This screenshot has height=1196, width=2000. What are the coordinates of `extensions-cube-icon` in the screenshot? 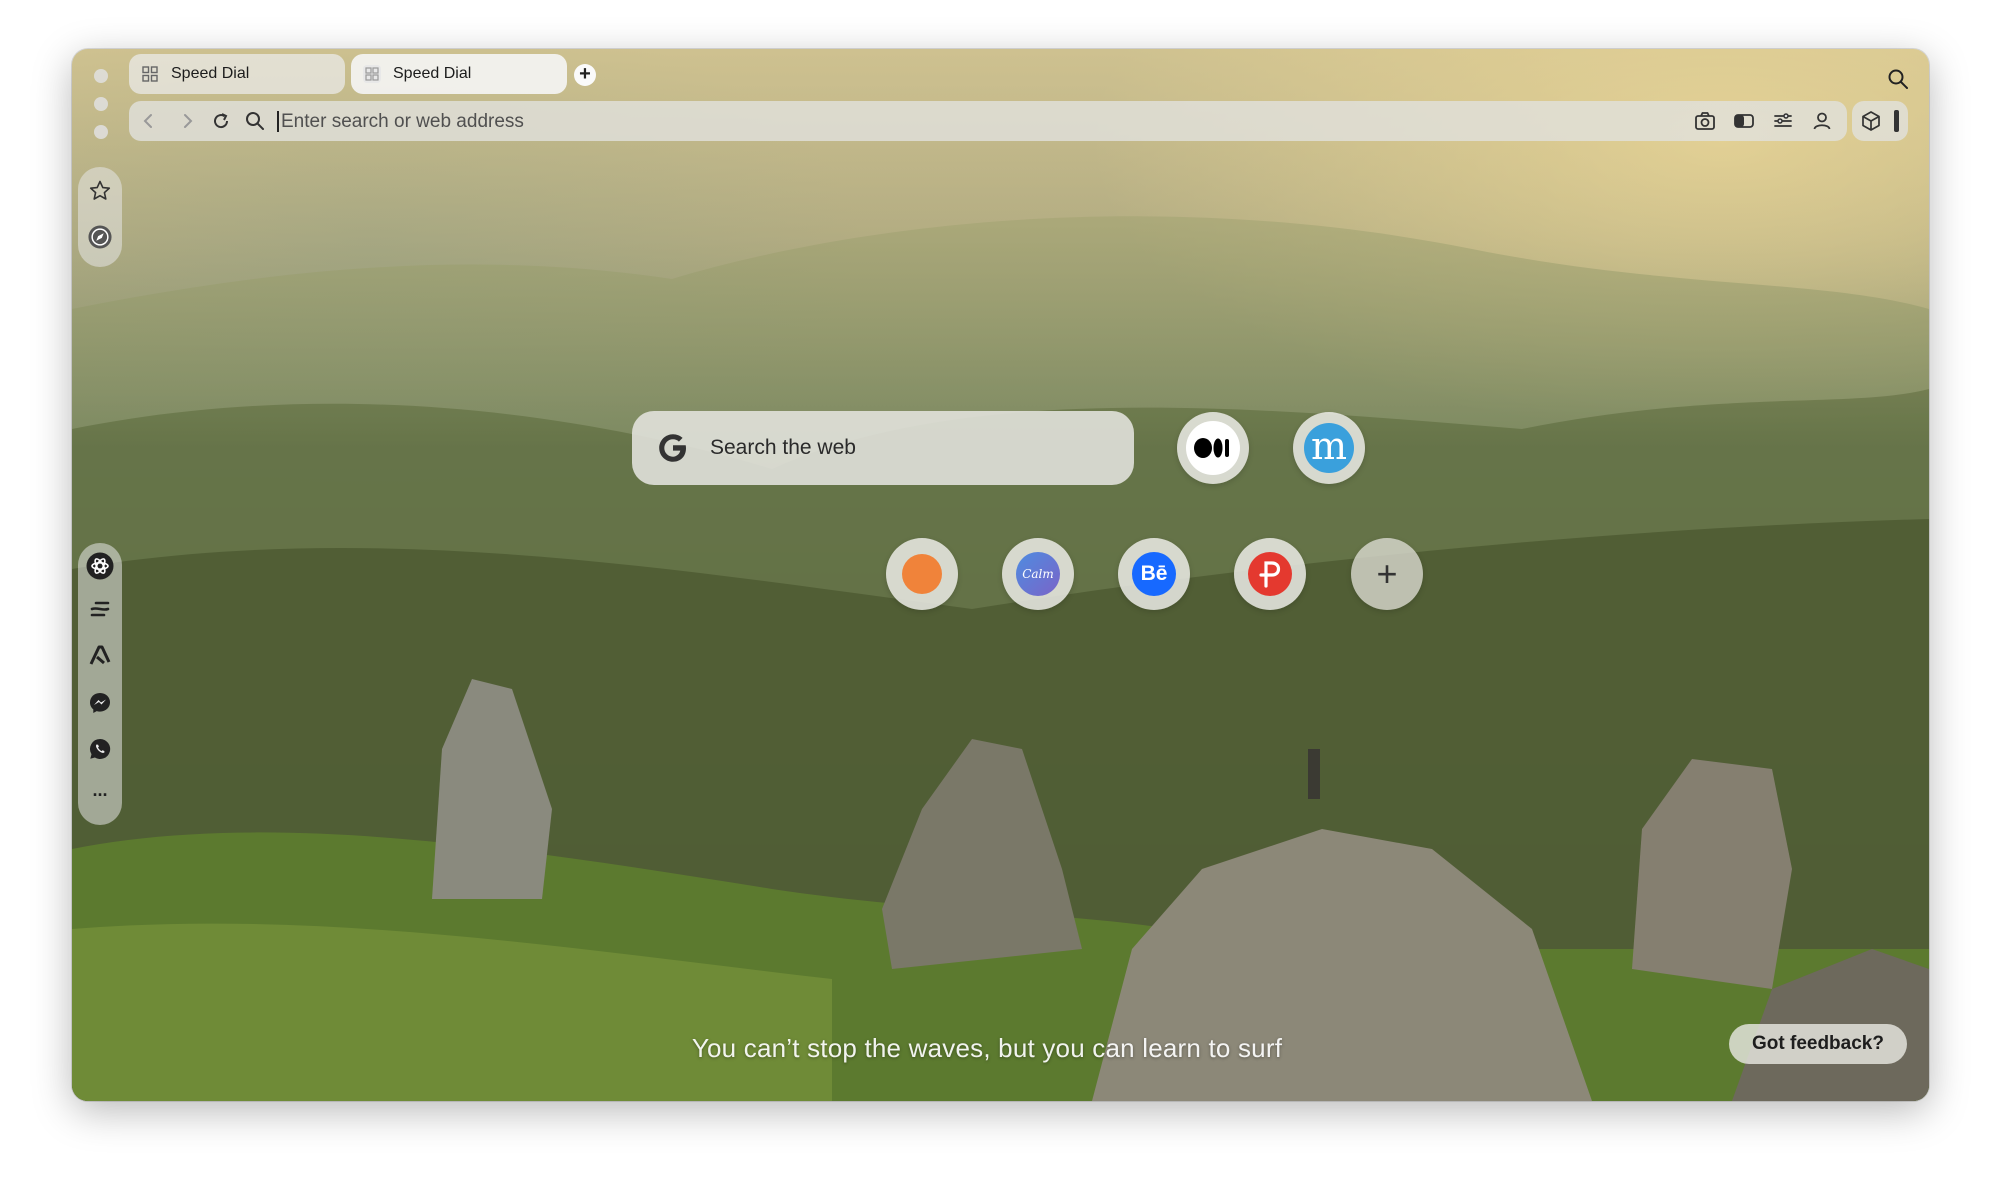 It's located at (1871, 121).